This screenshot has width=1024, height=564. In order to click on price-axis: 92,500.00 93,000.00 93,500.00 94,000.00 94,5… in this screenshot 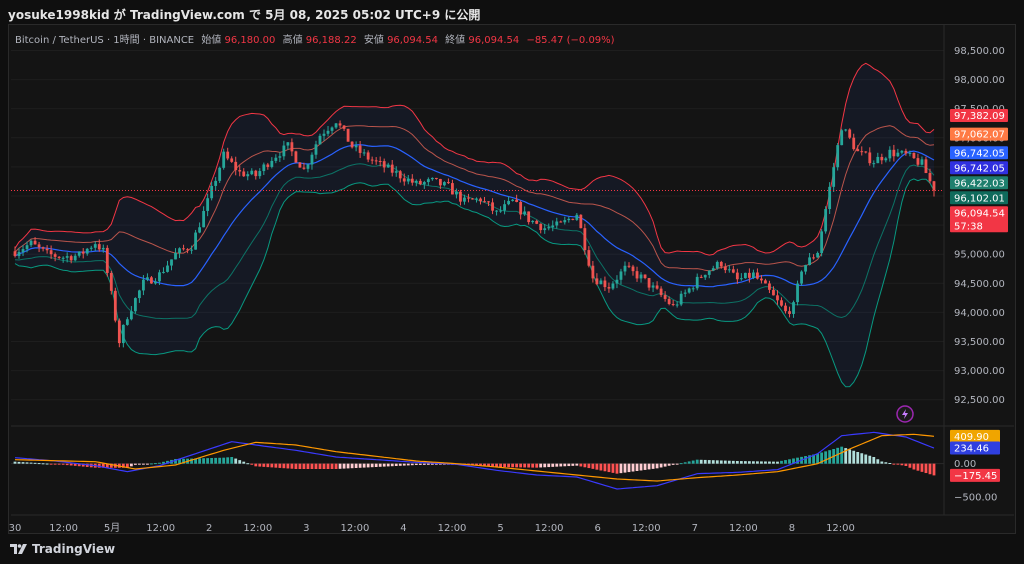, I will do `click(979, 226)`.